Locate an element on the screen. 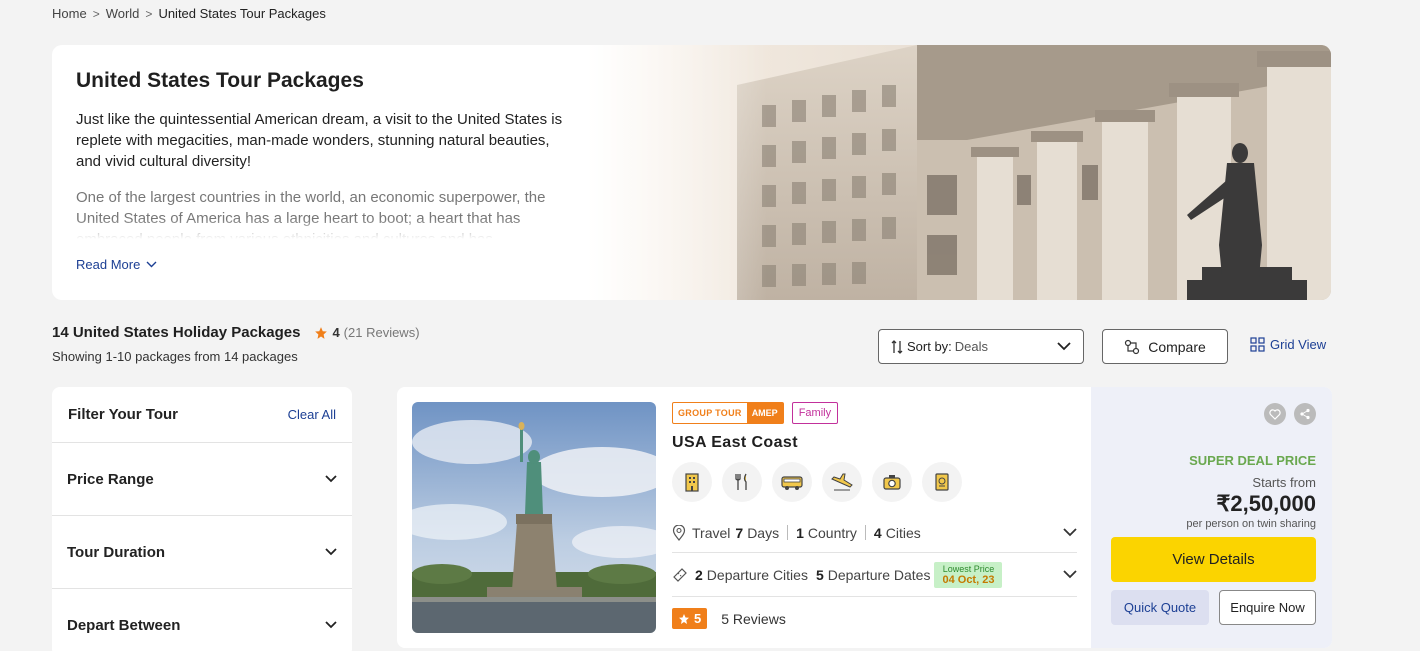 The height and width of the screenshot is (651, 1420). filter-title: Filter Your Tour is located at coordinates (123, 414).